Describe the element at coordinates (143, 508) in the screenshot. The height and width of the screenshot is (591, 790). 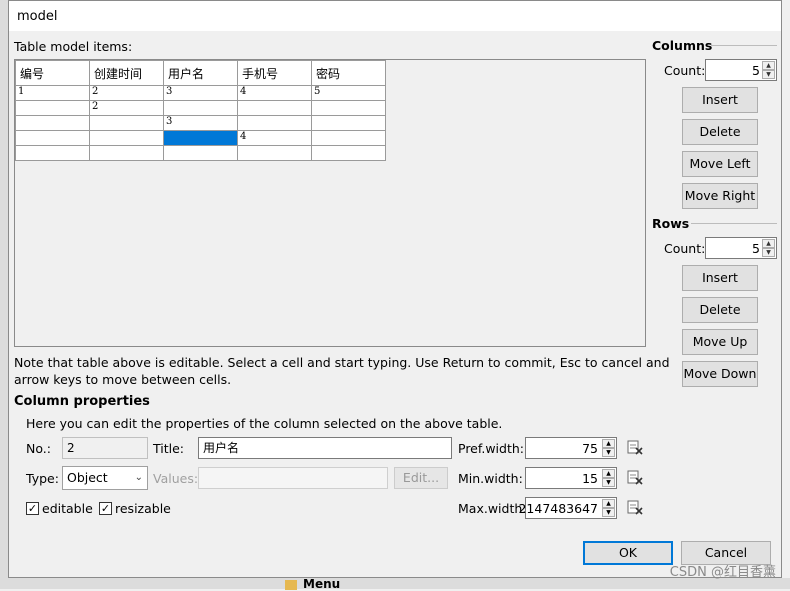
I see `resizable-label: resizable` at that location.